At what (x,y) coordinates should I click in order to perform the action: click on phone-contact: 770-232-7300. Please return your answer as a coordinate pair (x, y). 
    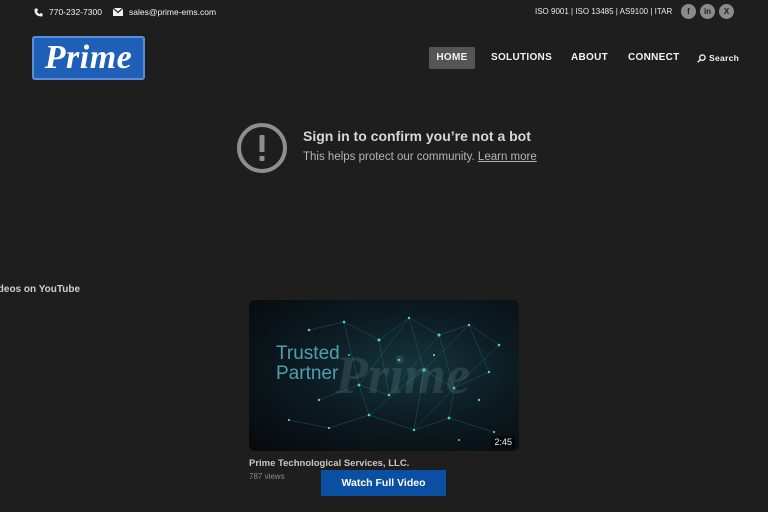
    Looking at the image, I should click on (68, 12).